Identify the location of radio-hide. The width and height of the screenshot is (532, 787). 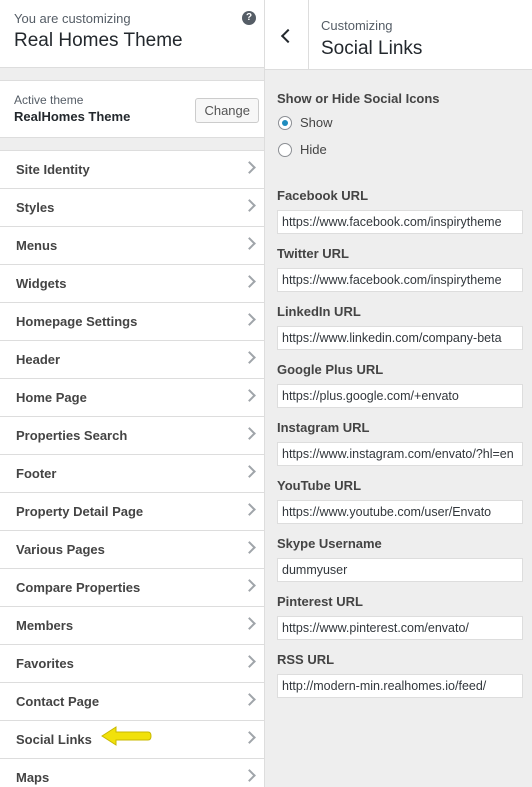
(285, 149).